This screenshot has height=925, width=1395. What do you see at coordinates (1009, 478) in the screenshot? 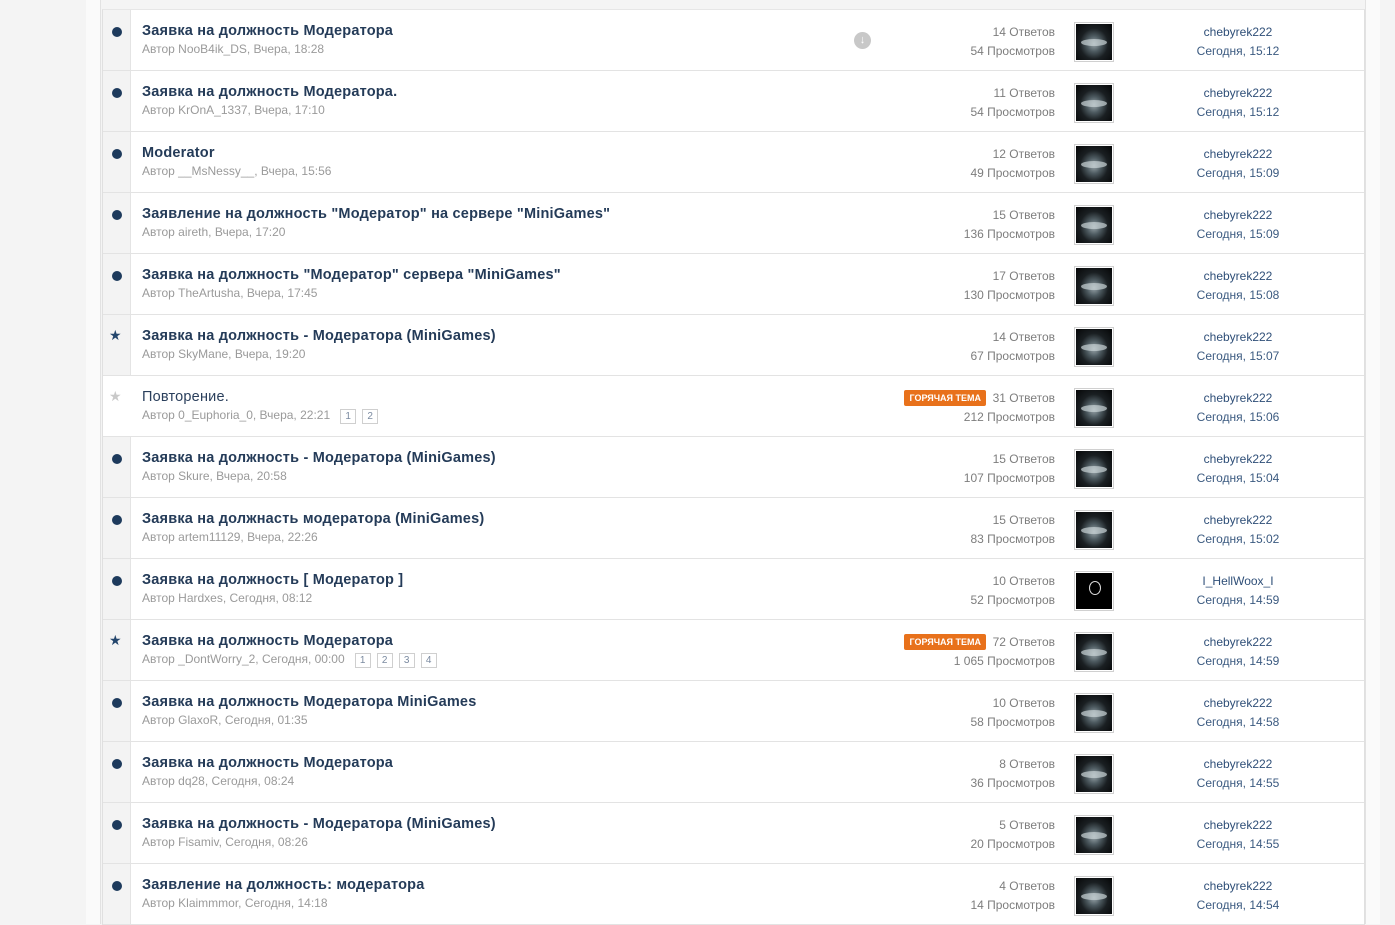
I see `view-count: 107 Просмотров` at bounding box center [1009, 478].